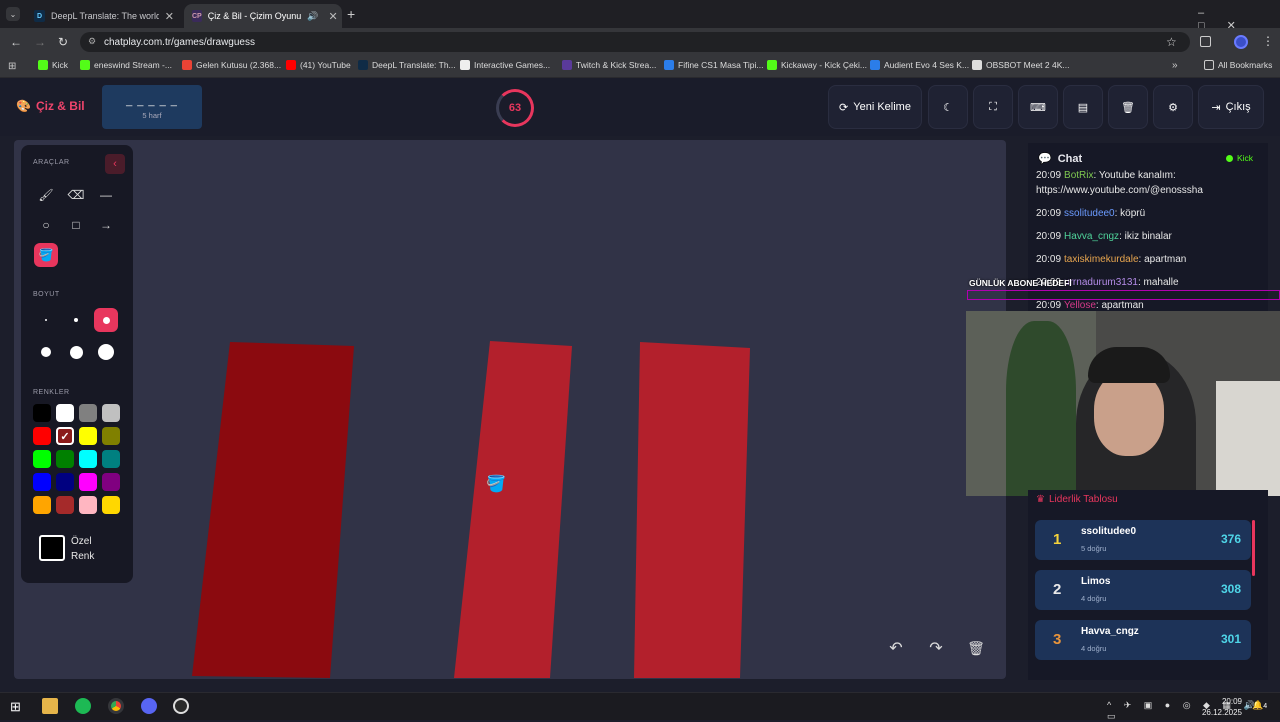  Describe the element at coordinates (1045, 159) in the screenshot. I see `chat-bubble-icon: 💬` at that location.